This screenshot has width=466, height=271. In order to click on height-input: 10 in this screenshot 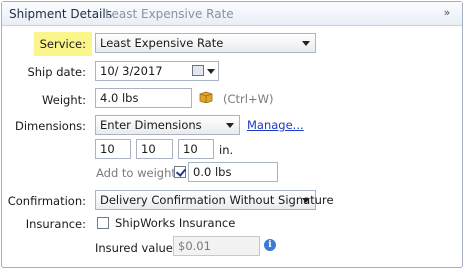, I will do `click(196, 149)`.